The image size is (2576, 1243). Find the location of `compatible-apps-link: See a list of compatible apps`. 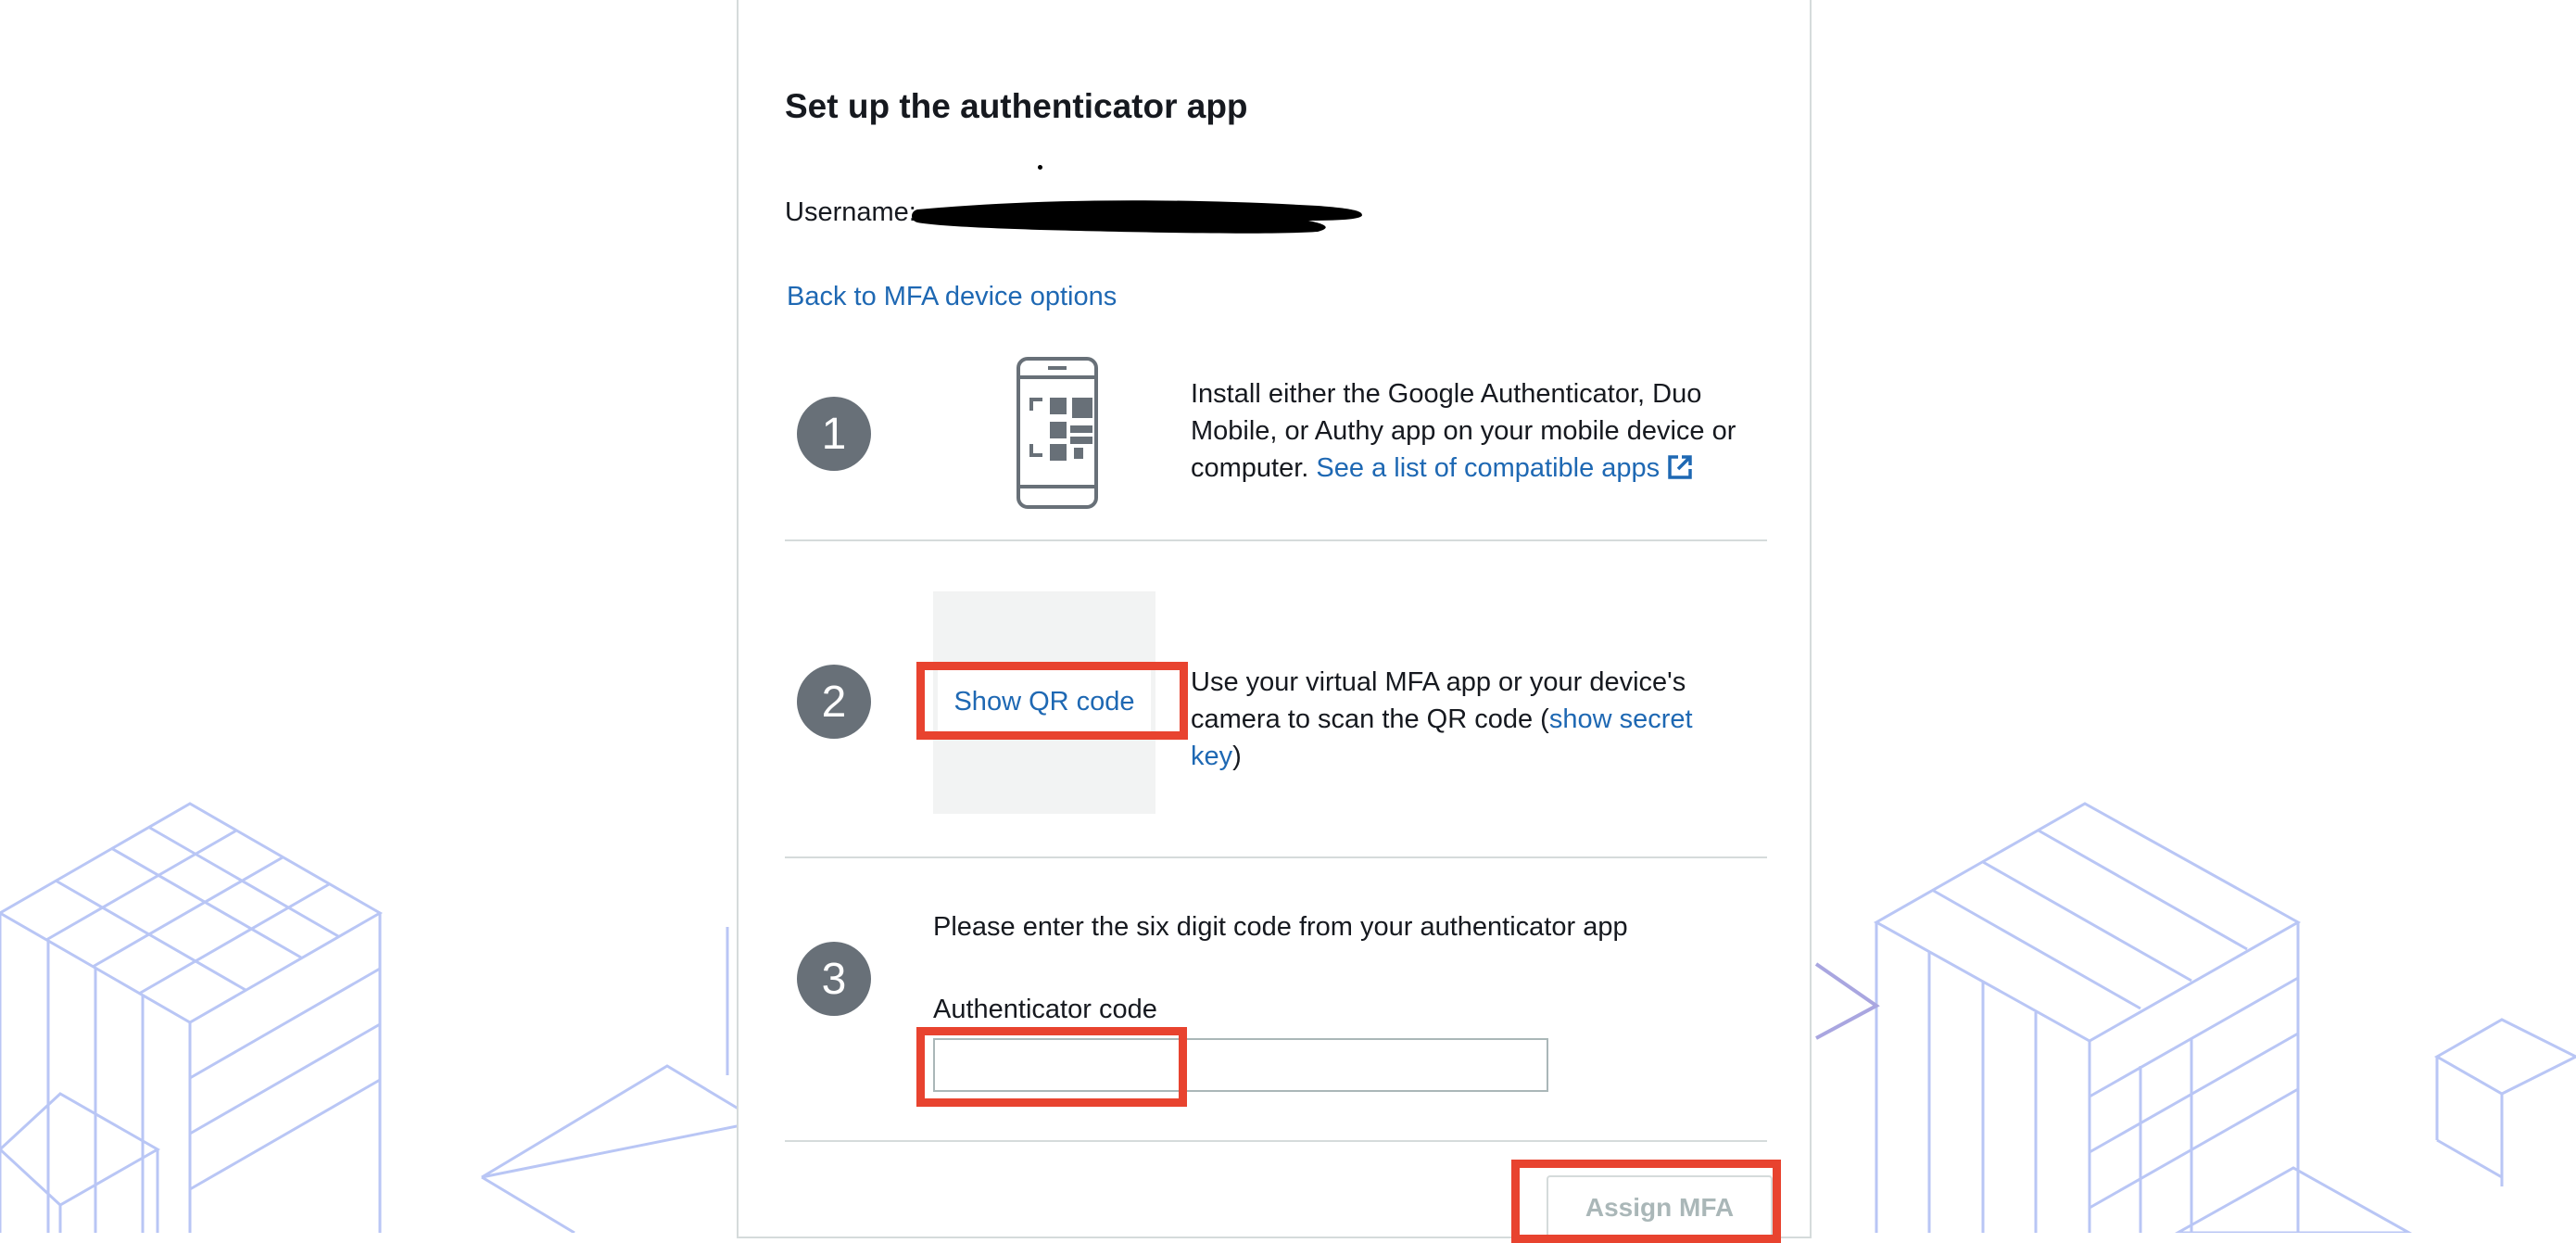

compatible-apps-link: See a list of compatible apps is located at coordinates (1505, 468).